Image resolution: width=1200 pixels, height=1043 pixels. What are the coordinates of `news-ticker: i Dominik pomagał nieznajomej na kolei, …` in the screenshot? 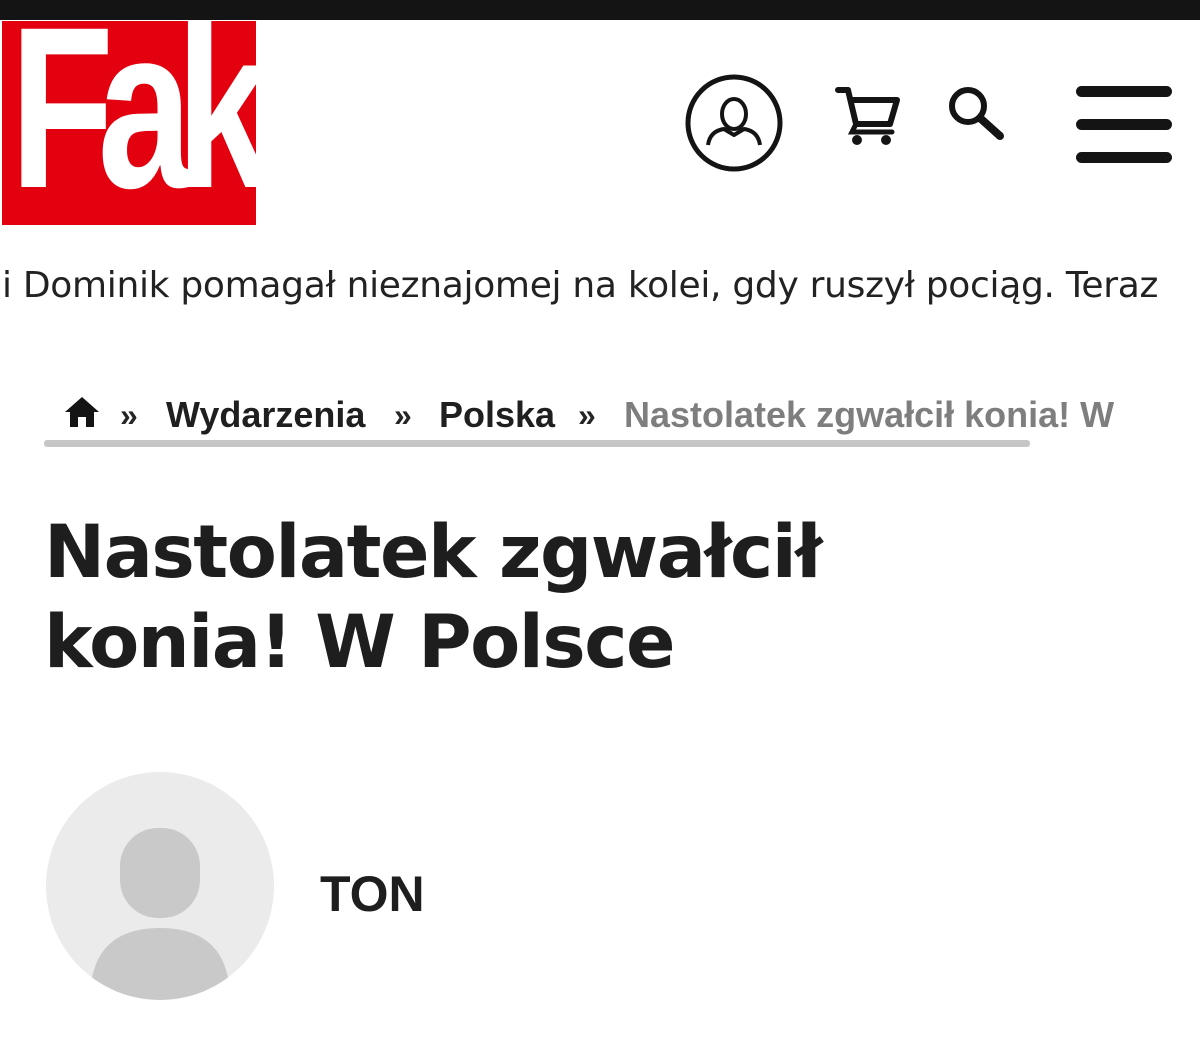 It's located at (600, 286).